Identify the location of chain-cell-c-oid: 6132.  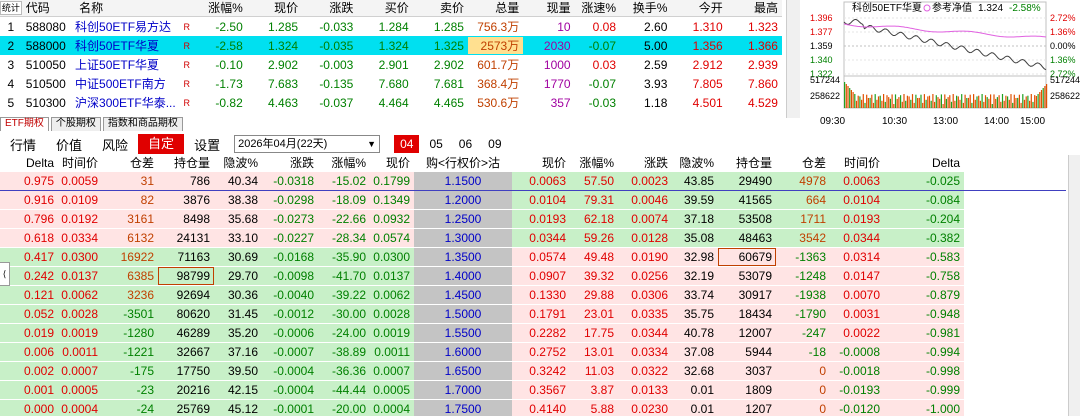
(130, 238).